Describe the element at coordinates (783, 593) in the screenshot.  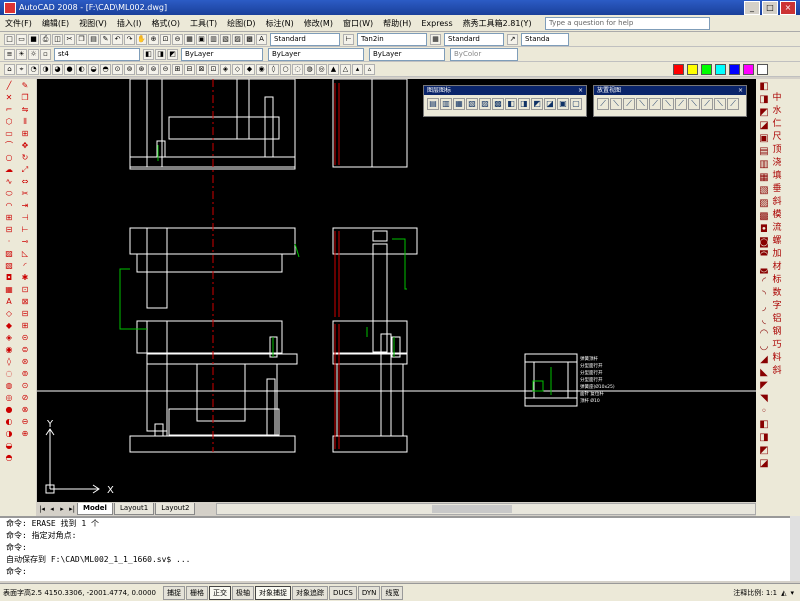
I see `annotation-visibility-icon: ◭` at that location.